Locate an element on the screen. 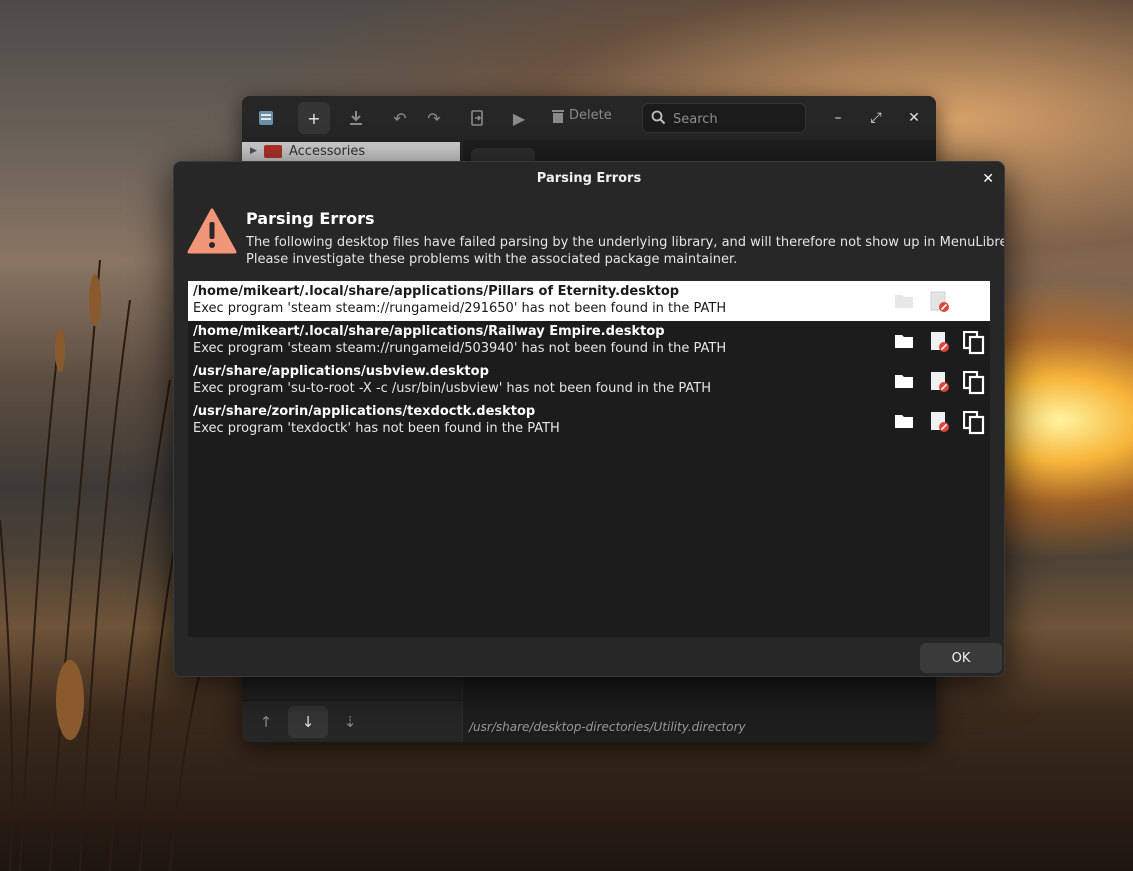  search-icon is located at coordinates (658, 117).